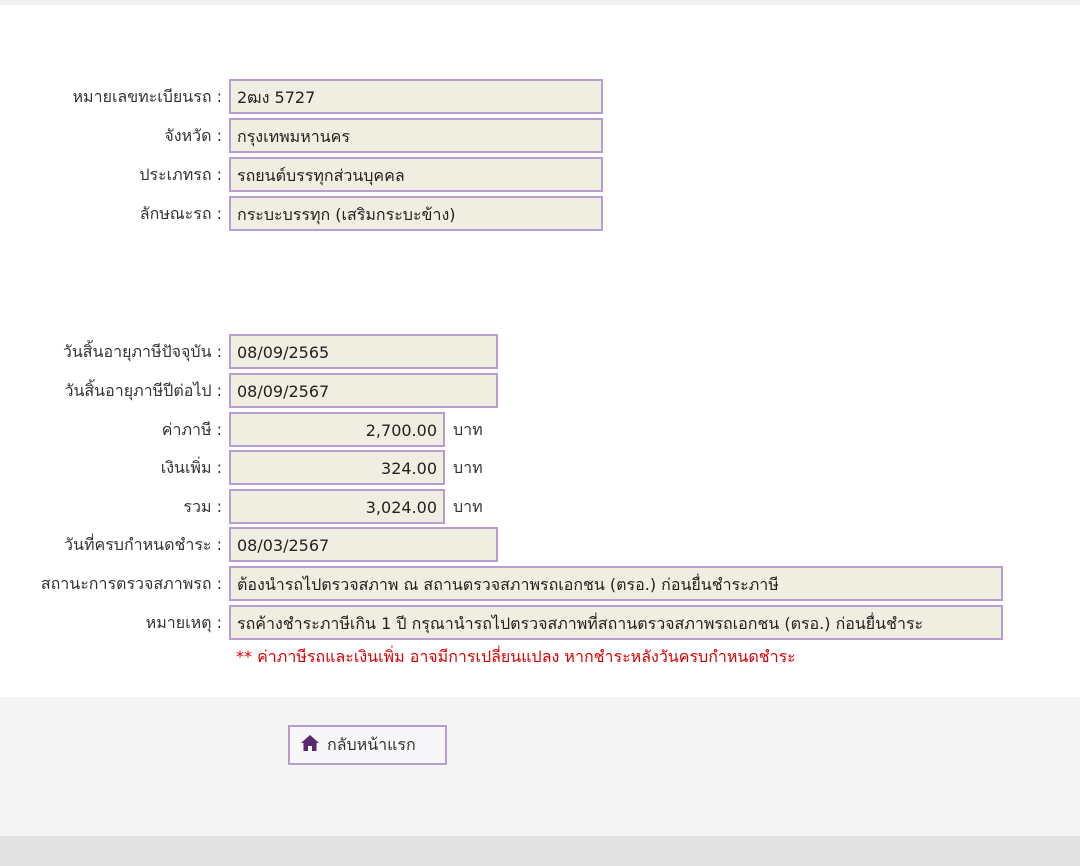  Describe the element at coordinates (540, 851) in the screenshot. I see `footer` at that location.